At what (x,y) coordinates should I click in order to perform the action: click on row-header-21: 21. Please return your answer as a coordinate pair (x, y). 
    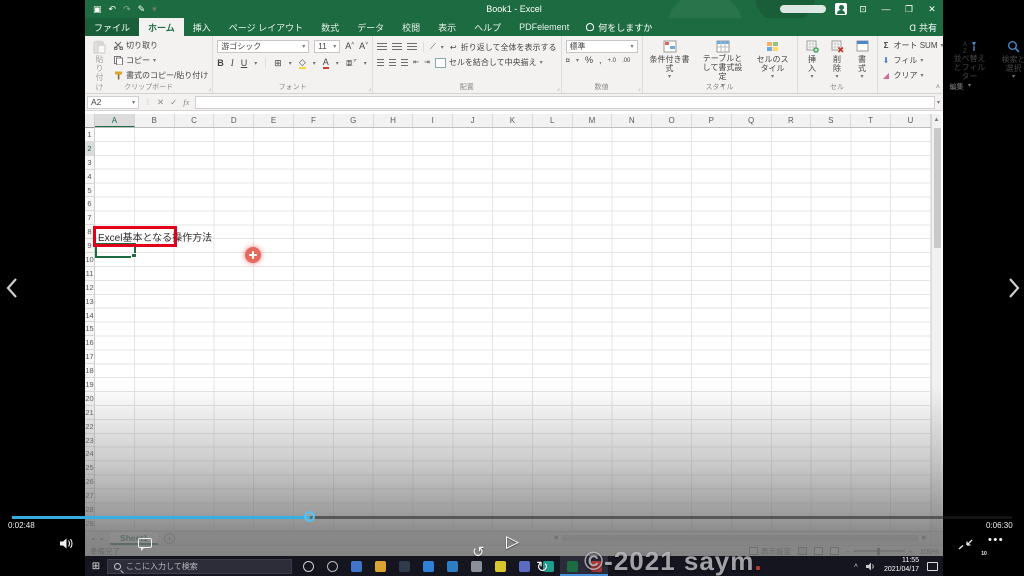
    Looking at the image, I should click on (90, 412).